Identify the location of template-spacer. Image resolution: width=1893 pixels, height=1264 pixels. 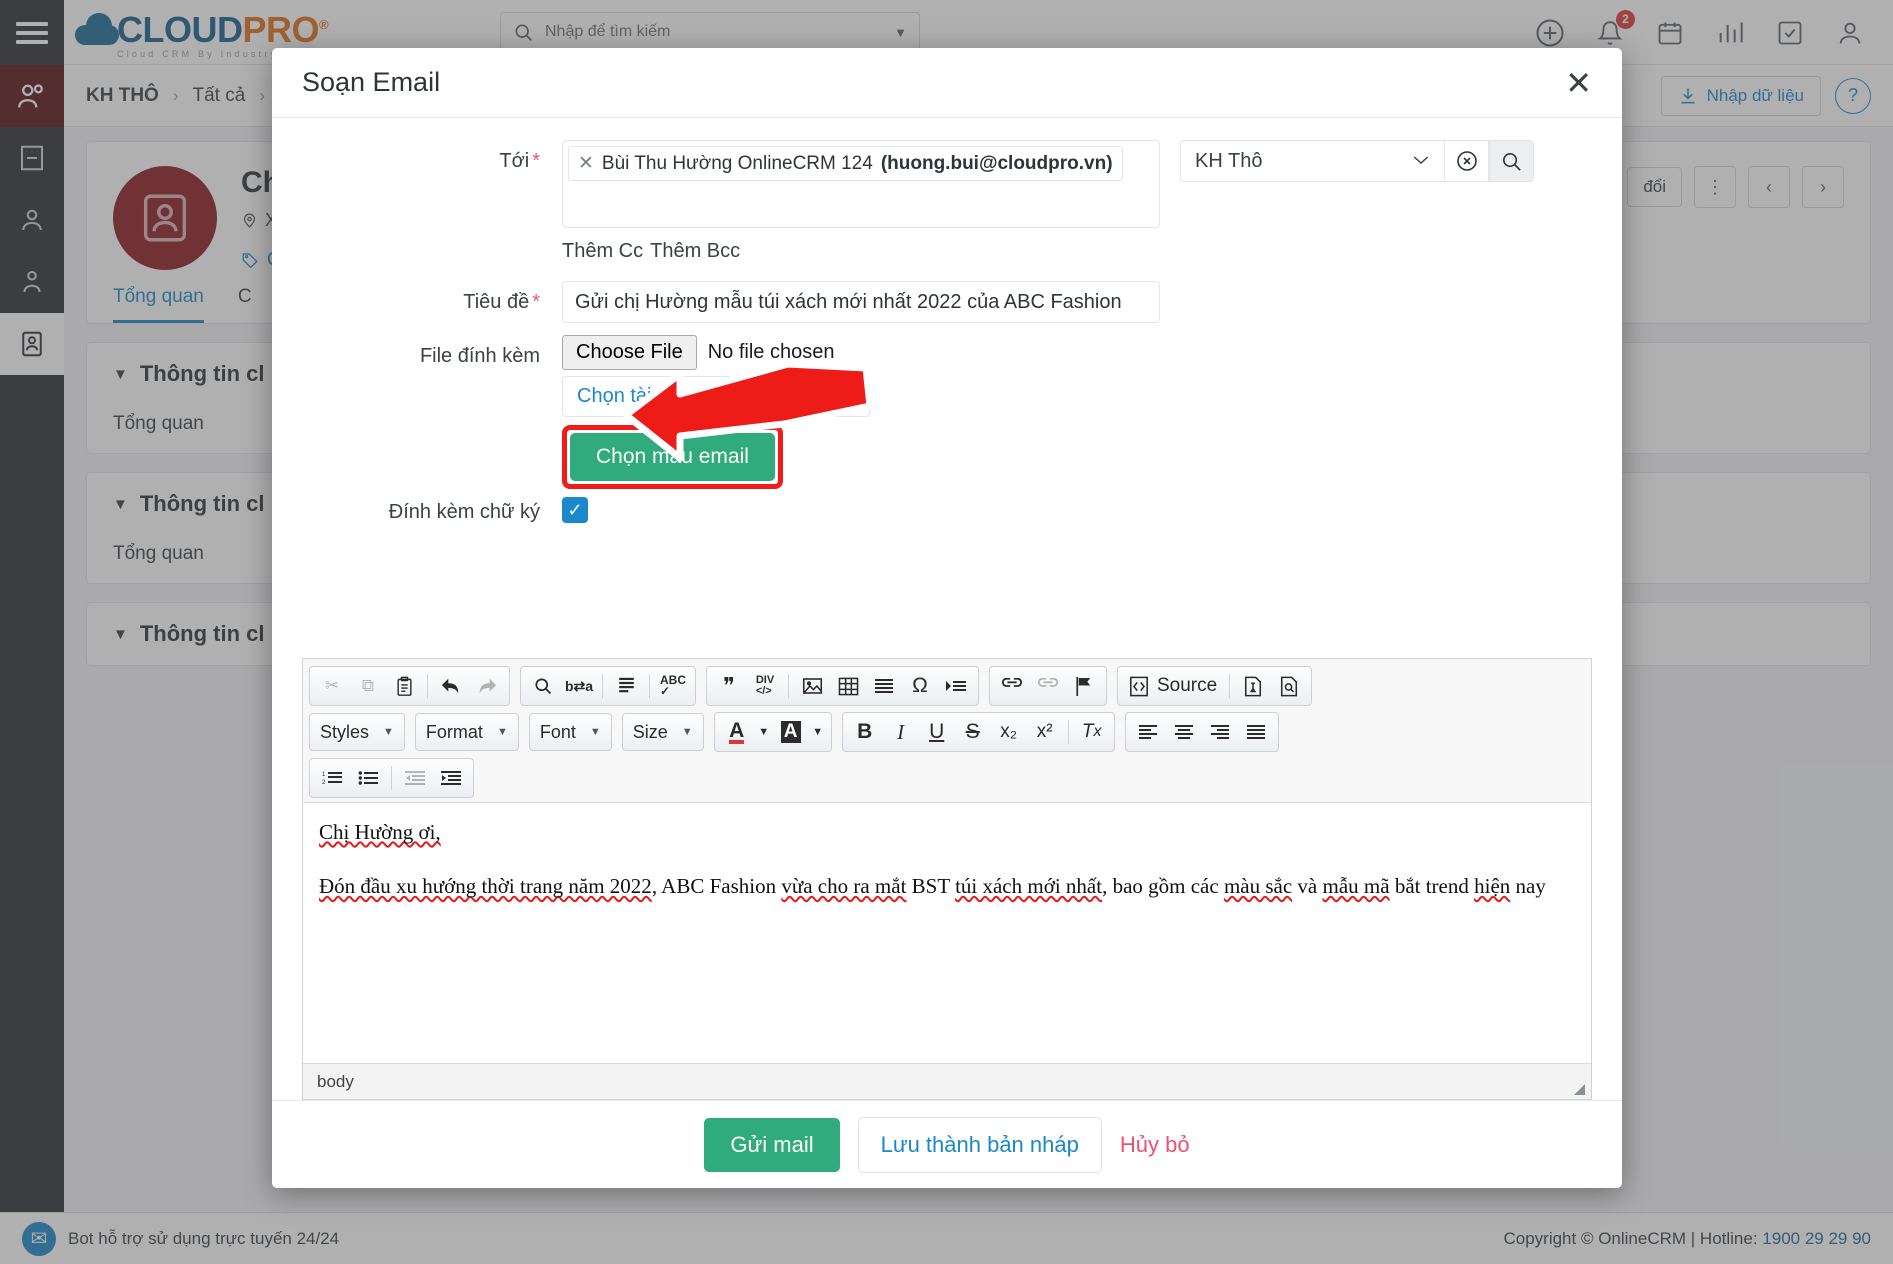
(432, 457).